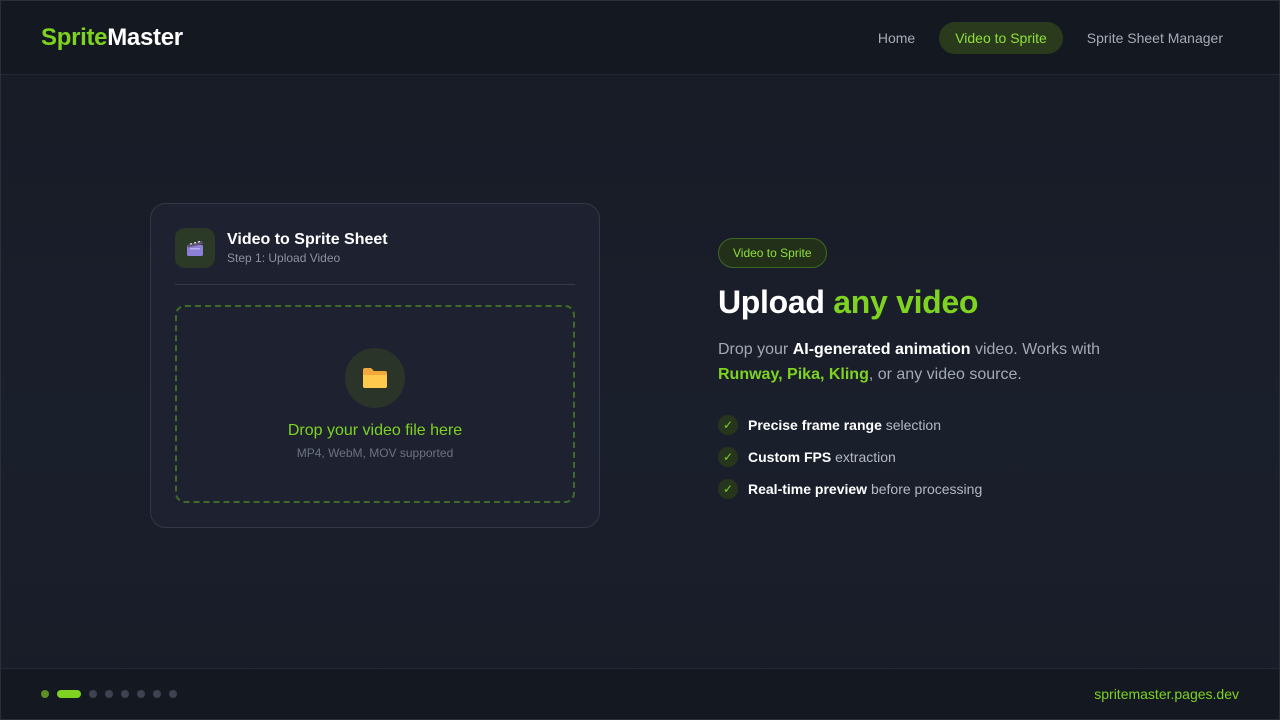 The width and height of the screenshot is (1280, 720). Describe the element at coordinates (911, 425) in the screenshot. I see `feature-rest: selection` at that location.